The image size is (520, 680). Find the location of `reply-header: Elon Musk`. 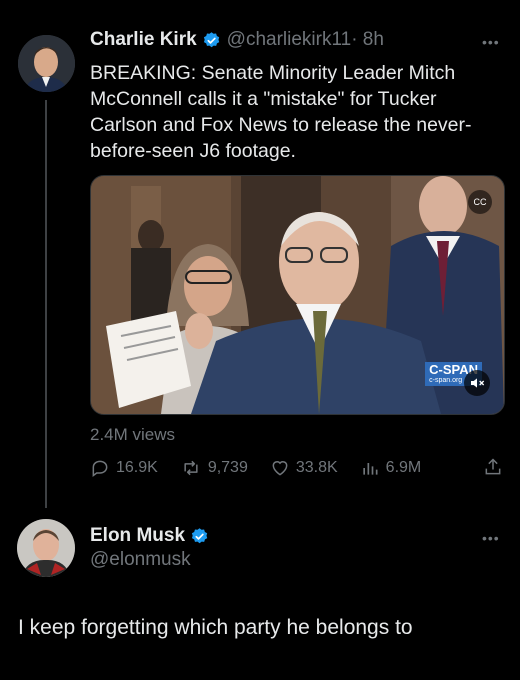

reply-header: Elon Musk is located at coordinates (149, 536).